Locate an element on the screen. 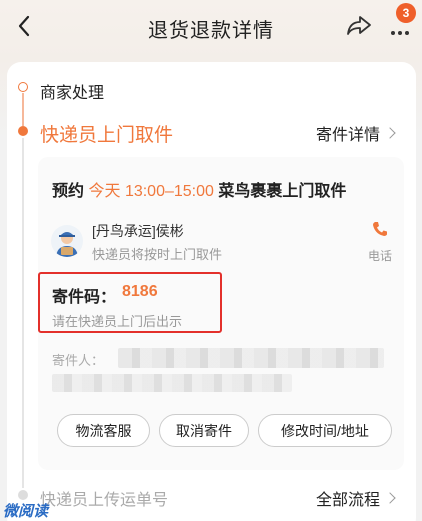  step-courier-pickup: 快递员上门取件 is located at coordinates (107, 135).